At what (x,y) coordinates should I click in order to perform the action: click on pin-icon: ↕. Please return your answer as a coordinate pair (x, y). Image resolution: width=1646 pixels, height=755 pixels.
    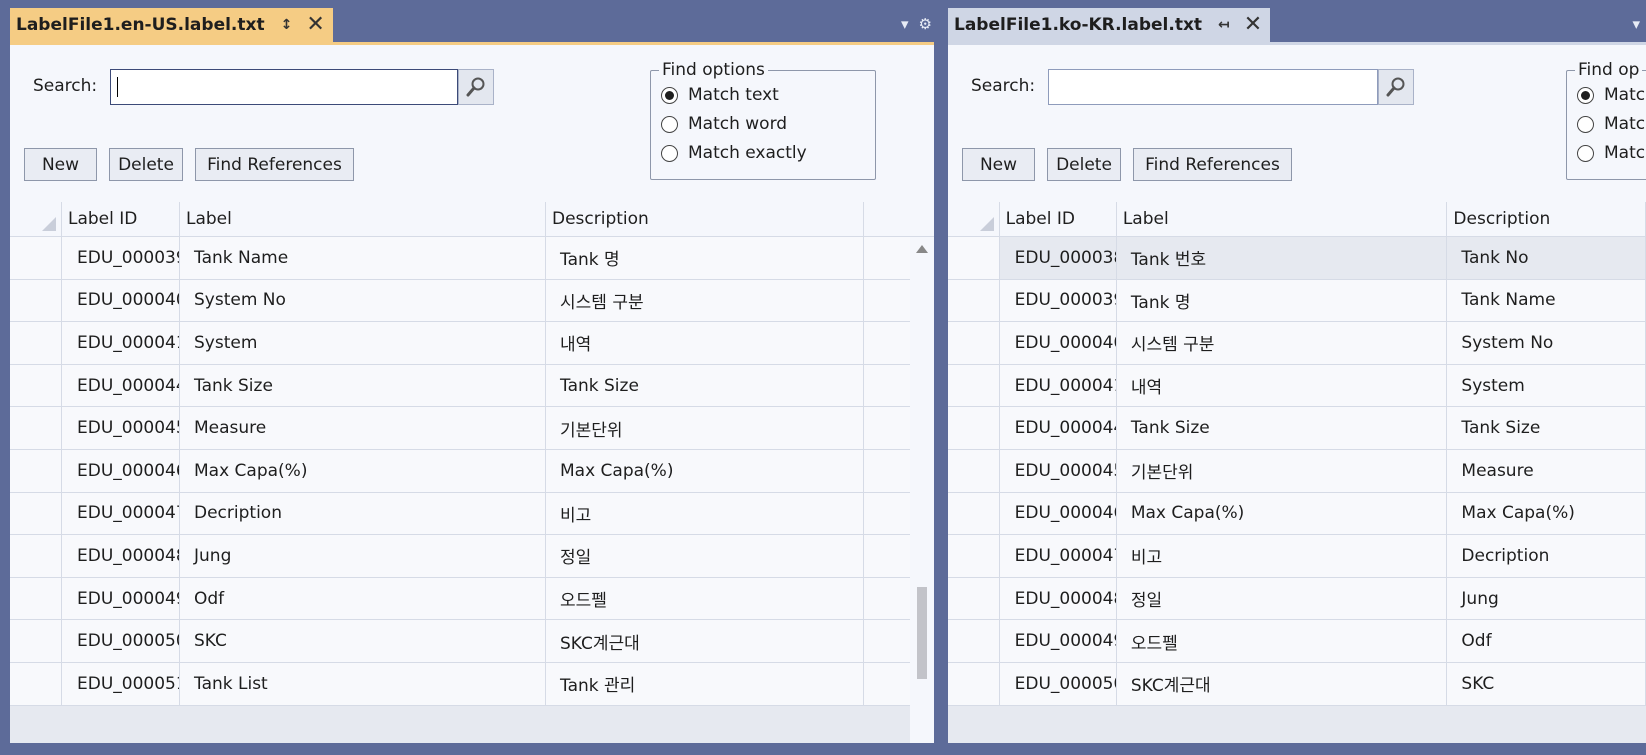
    Looking at the image, I should click on (287, 25).